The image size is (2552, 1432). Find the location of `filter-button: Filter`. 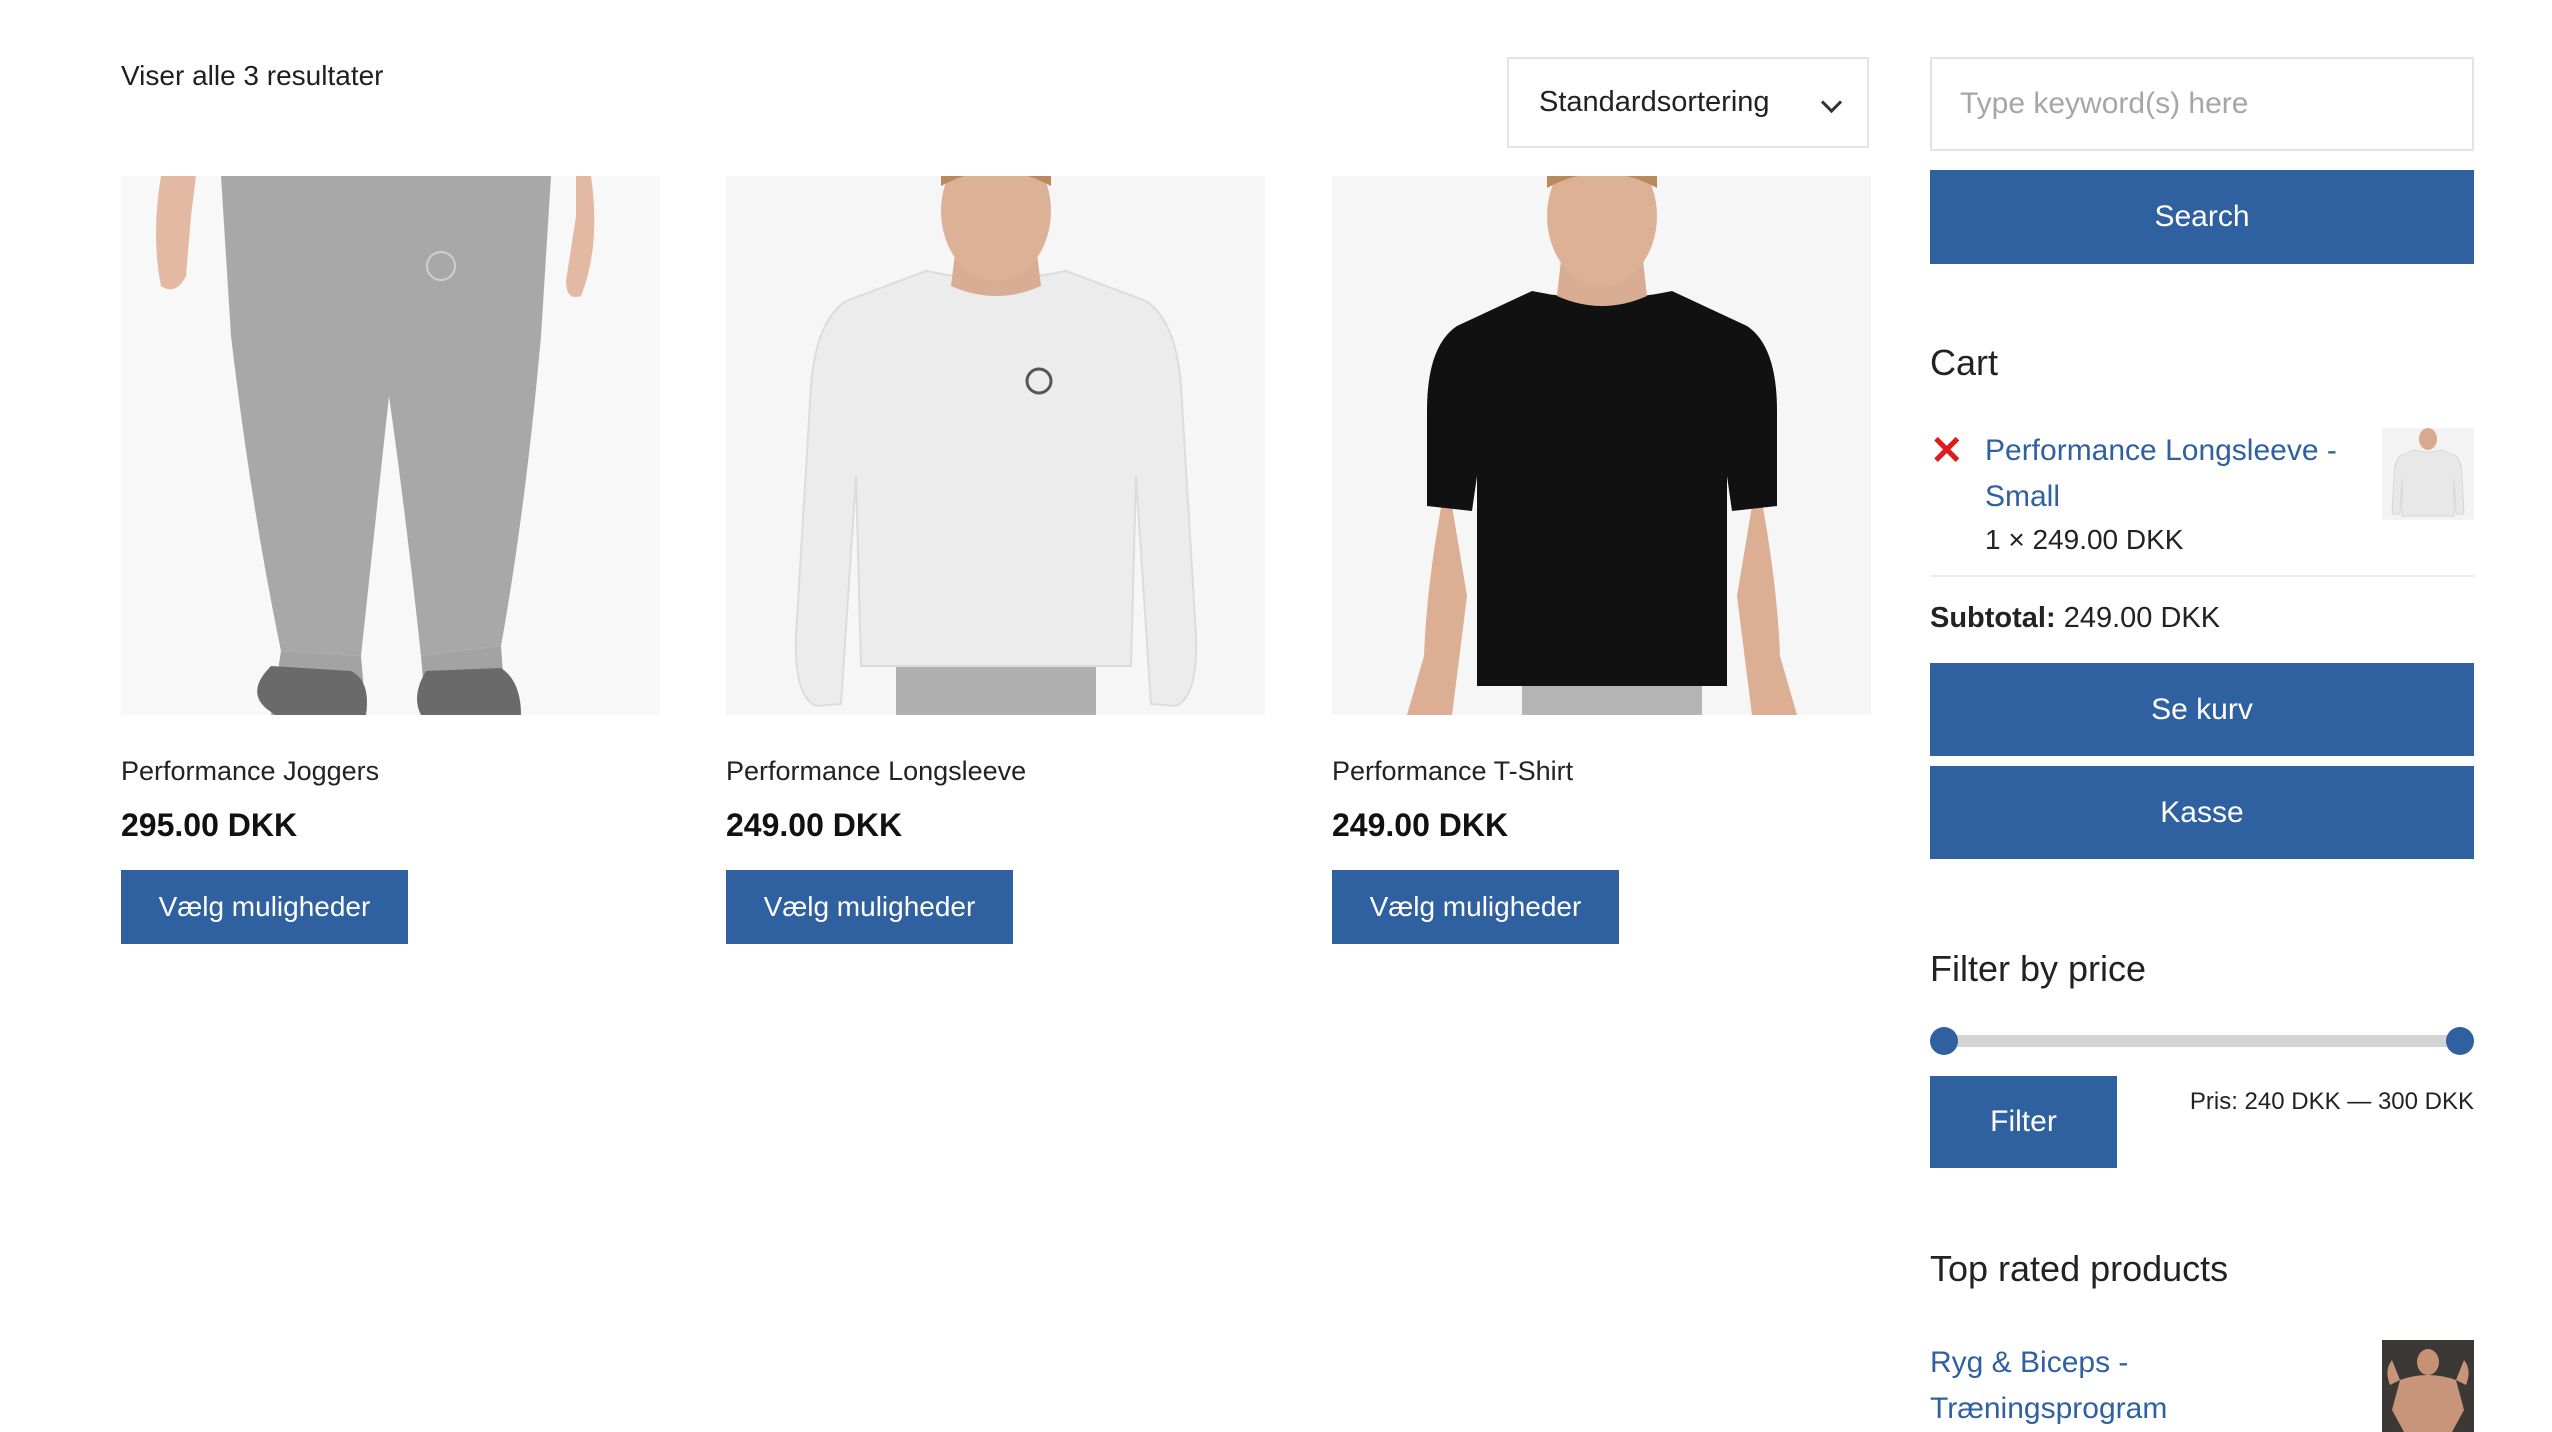

filter-button: Filter is located at coordinates (2023, 1122).